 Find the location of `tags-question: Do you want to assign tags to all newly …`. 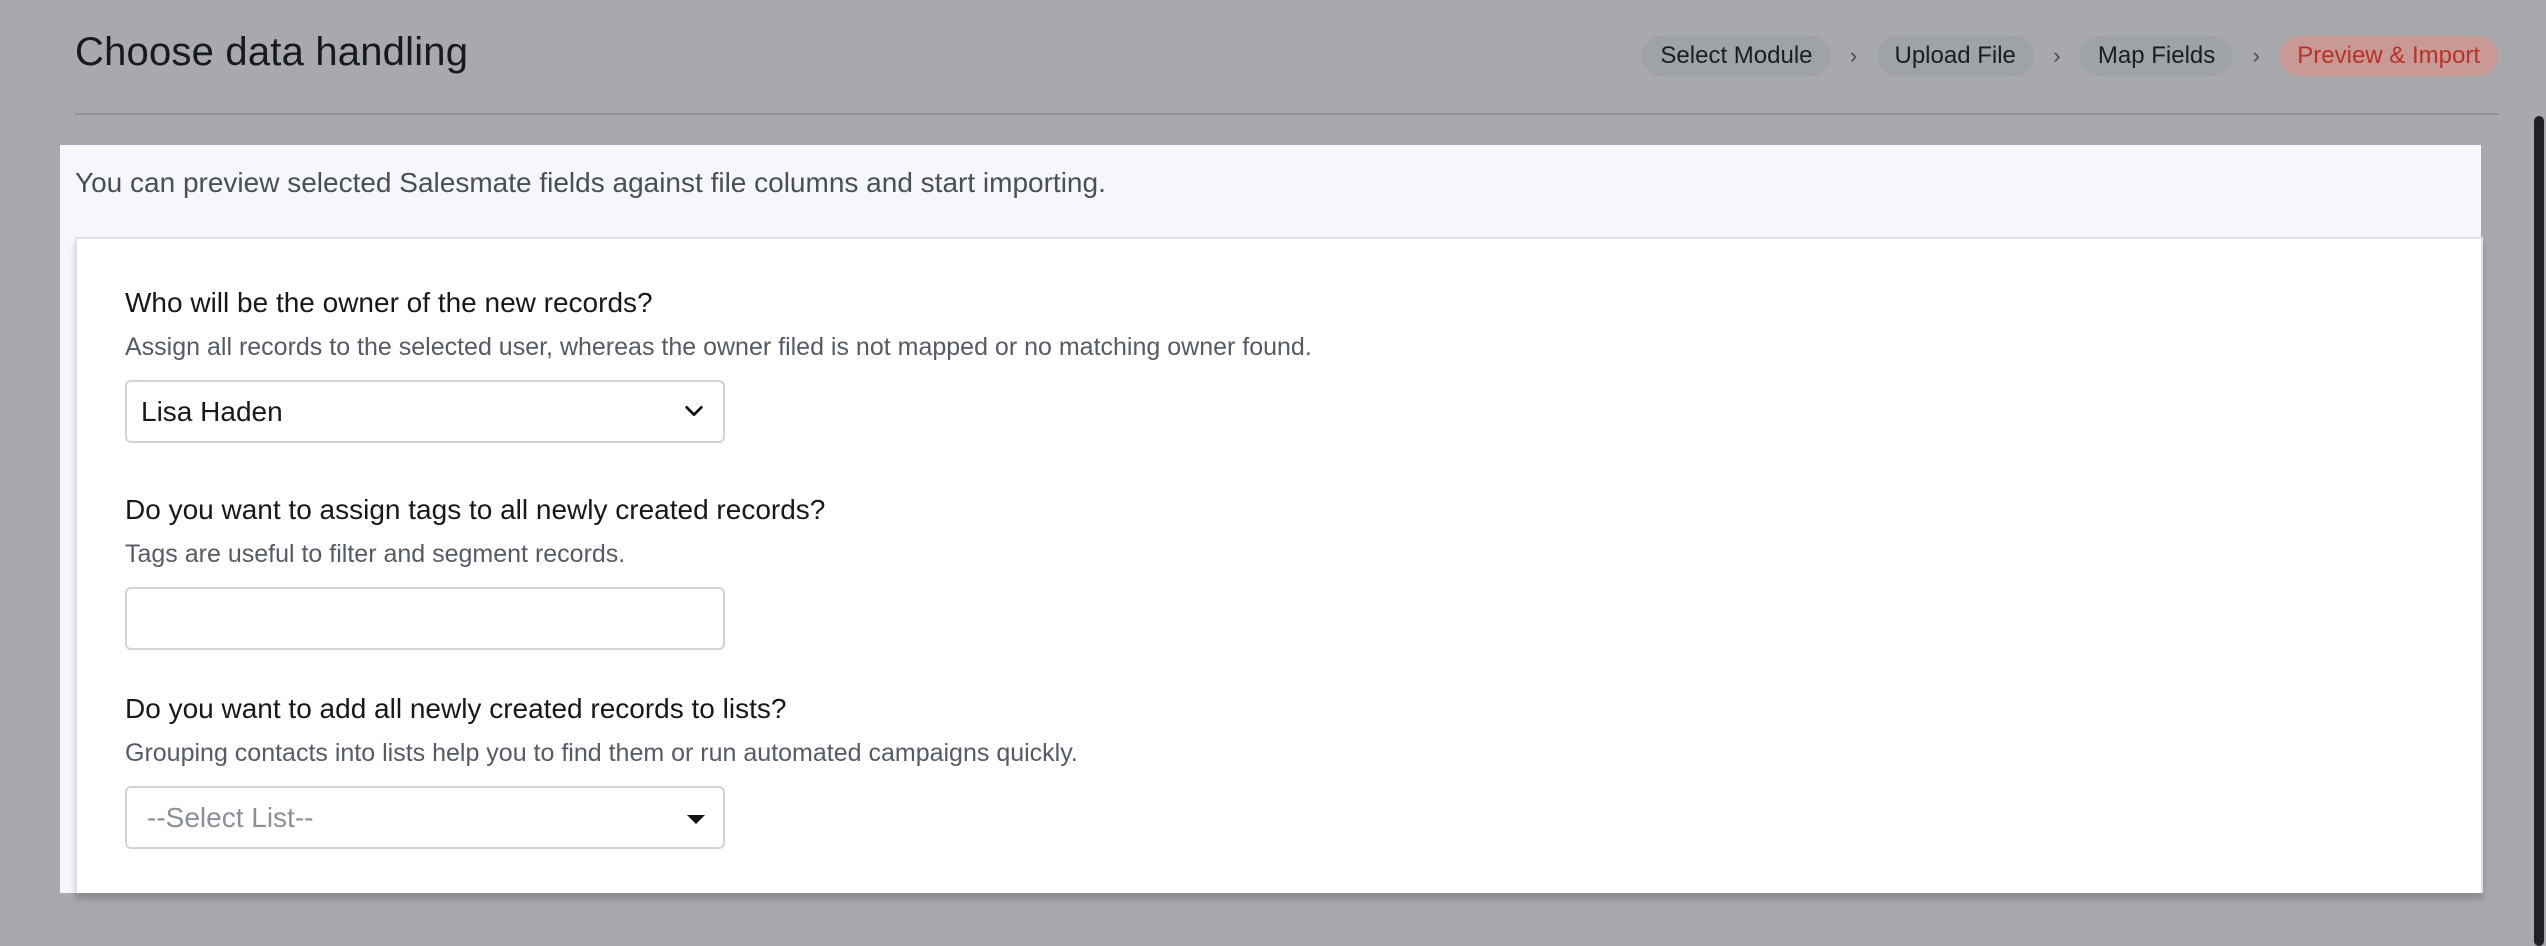

tags-question: Do you want to assign tags to all newly … is located at coordinates (475, 509).